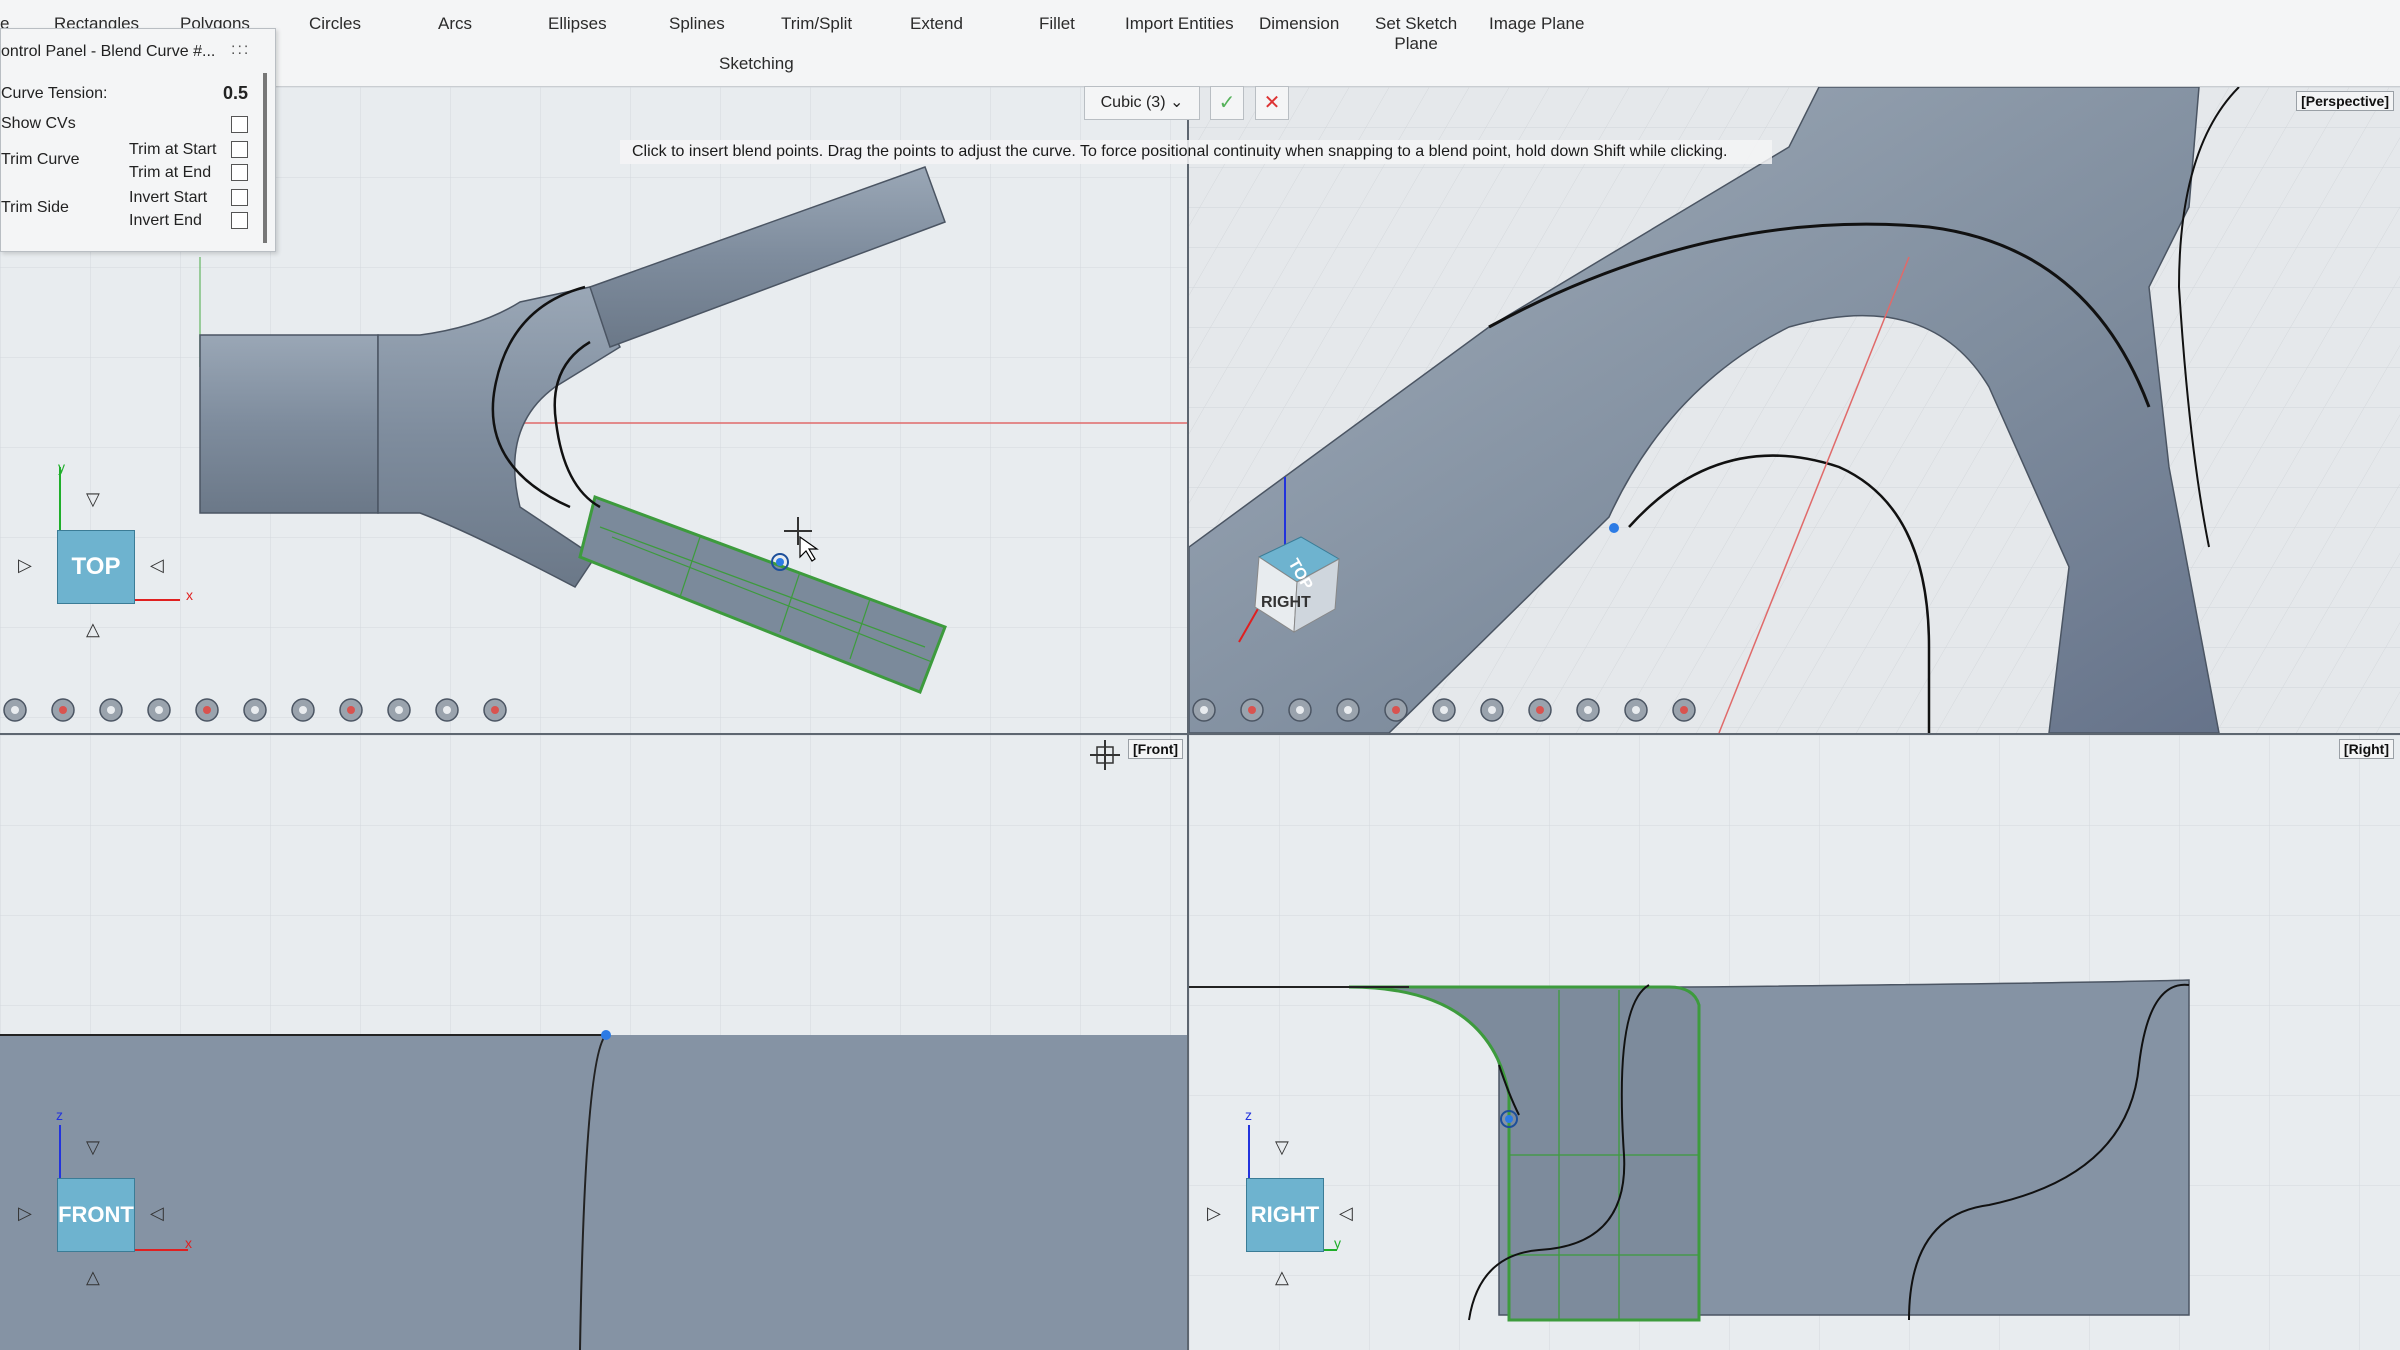 Image resolution: width=2400 pixels, height=1350 pixels. I want to click on trim-curve-label: Trim Curve, so click(40, 159).